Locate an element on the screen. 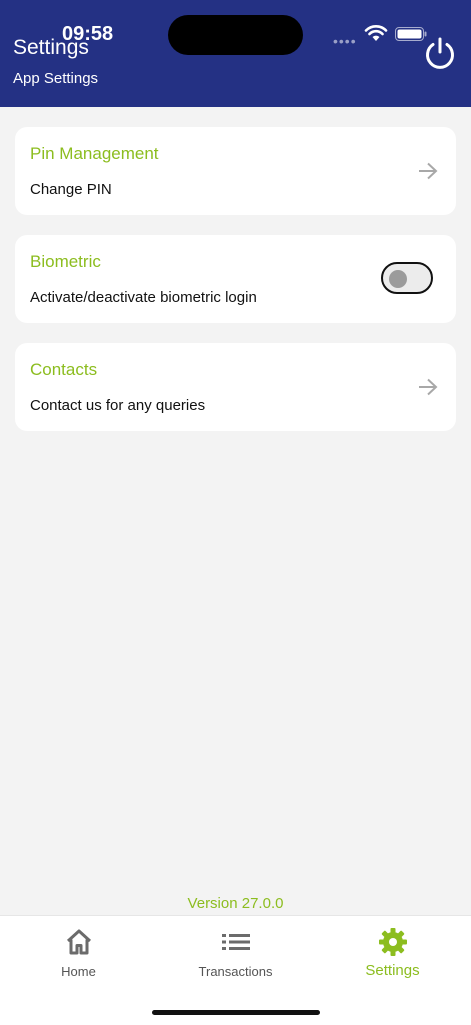 The width and height of the screenshot is (471, 1025). card-description: Contact us for any queries is located at coordinates (118, 405).